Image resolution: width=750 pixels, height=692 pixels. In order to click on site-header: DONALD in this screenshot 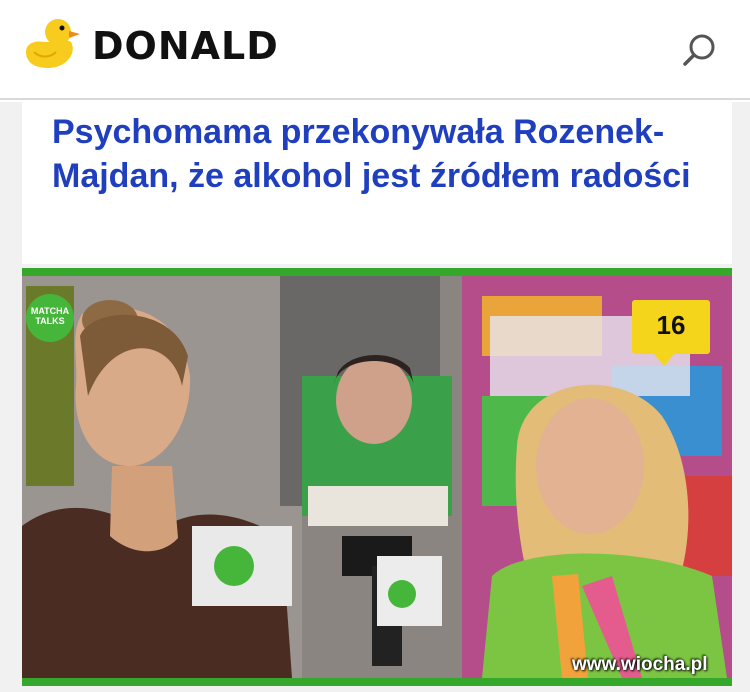, I will do `click(375, 50)`.